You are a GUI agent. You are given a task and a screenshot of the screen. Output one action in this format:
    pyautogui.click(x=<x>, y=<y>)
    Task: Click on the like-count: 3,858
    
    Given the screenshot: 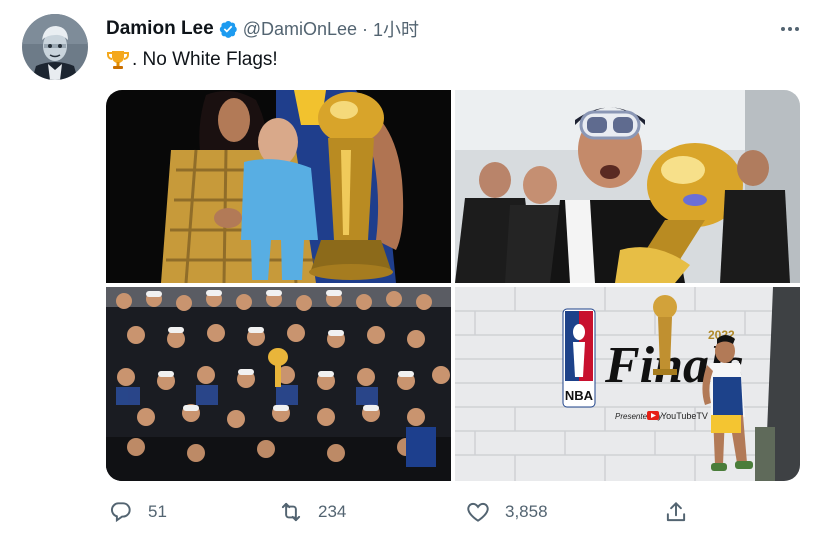 What is the action you would take?
    pyautogui.click(x=526, y=511)
    